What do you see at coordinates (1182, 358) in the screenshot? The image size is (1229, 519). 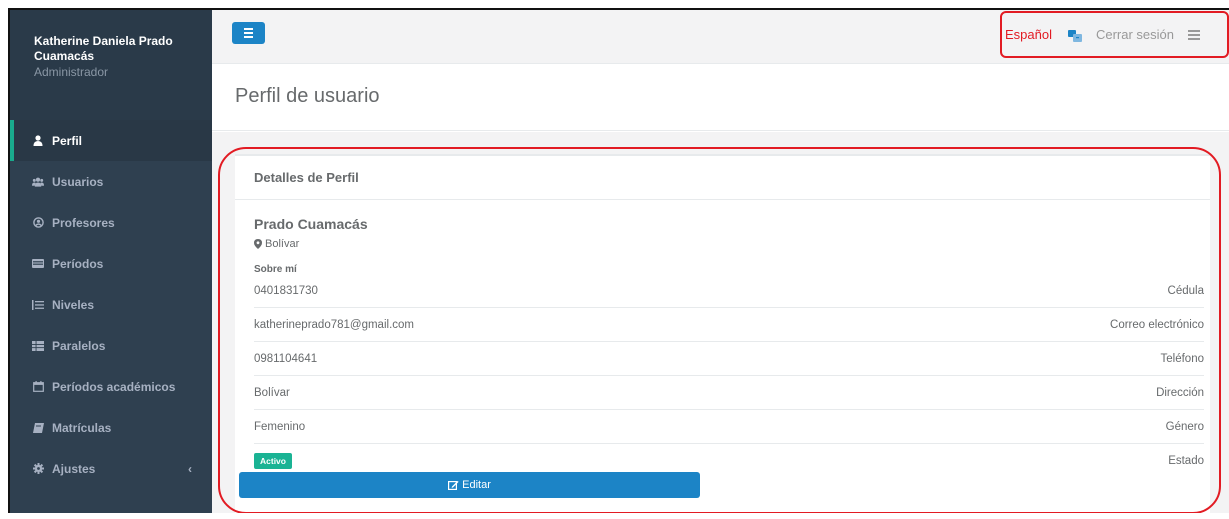 I see `field-label: Teléfono` at bounding box center [1182, 358].